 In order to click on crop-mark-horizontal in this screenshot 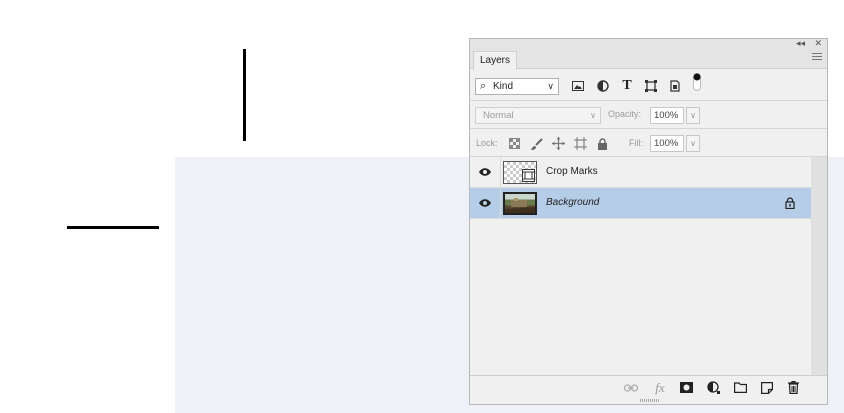, I will do `click(113, 227)`.